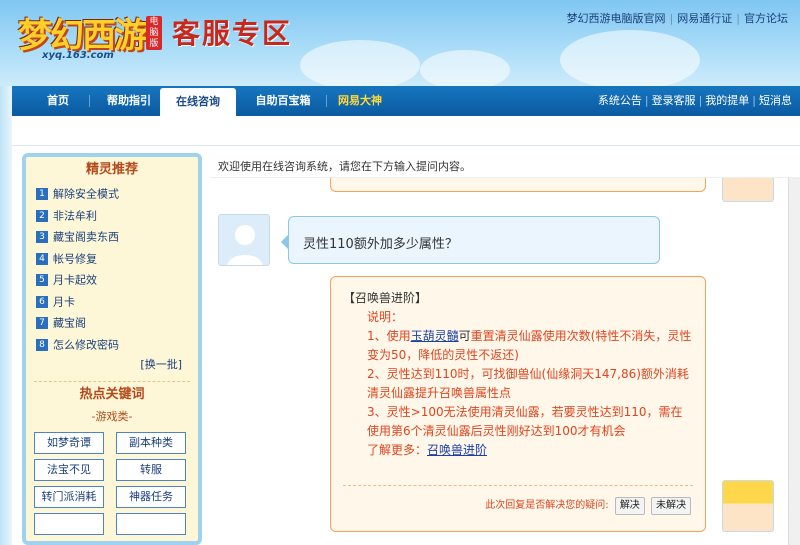 Image resolution: width=800 pixels, height=545 pixels. Describe the element at coordinates (406, 131) in the screenshot. I see `sub-bar` at that location.